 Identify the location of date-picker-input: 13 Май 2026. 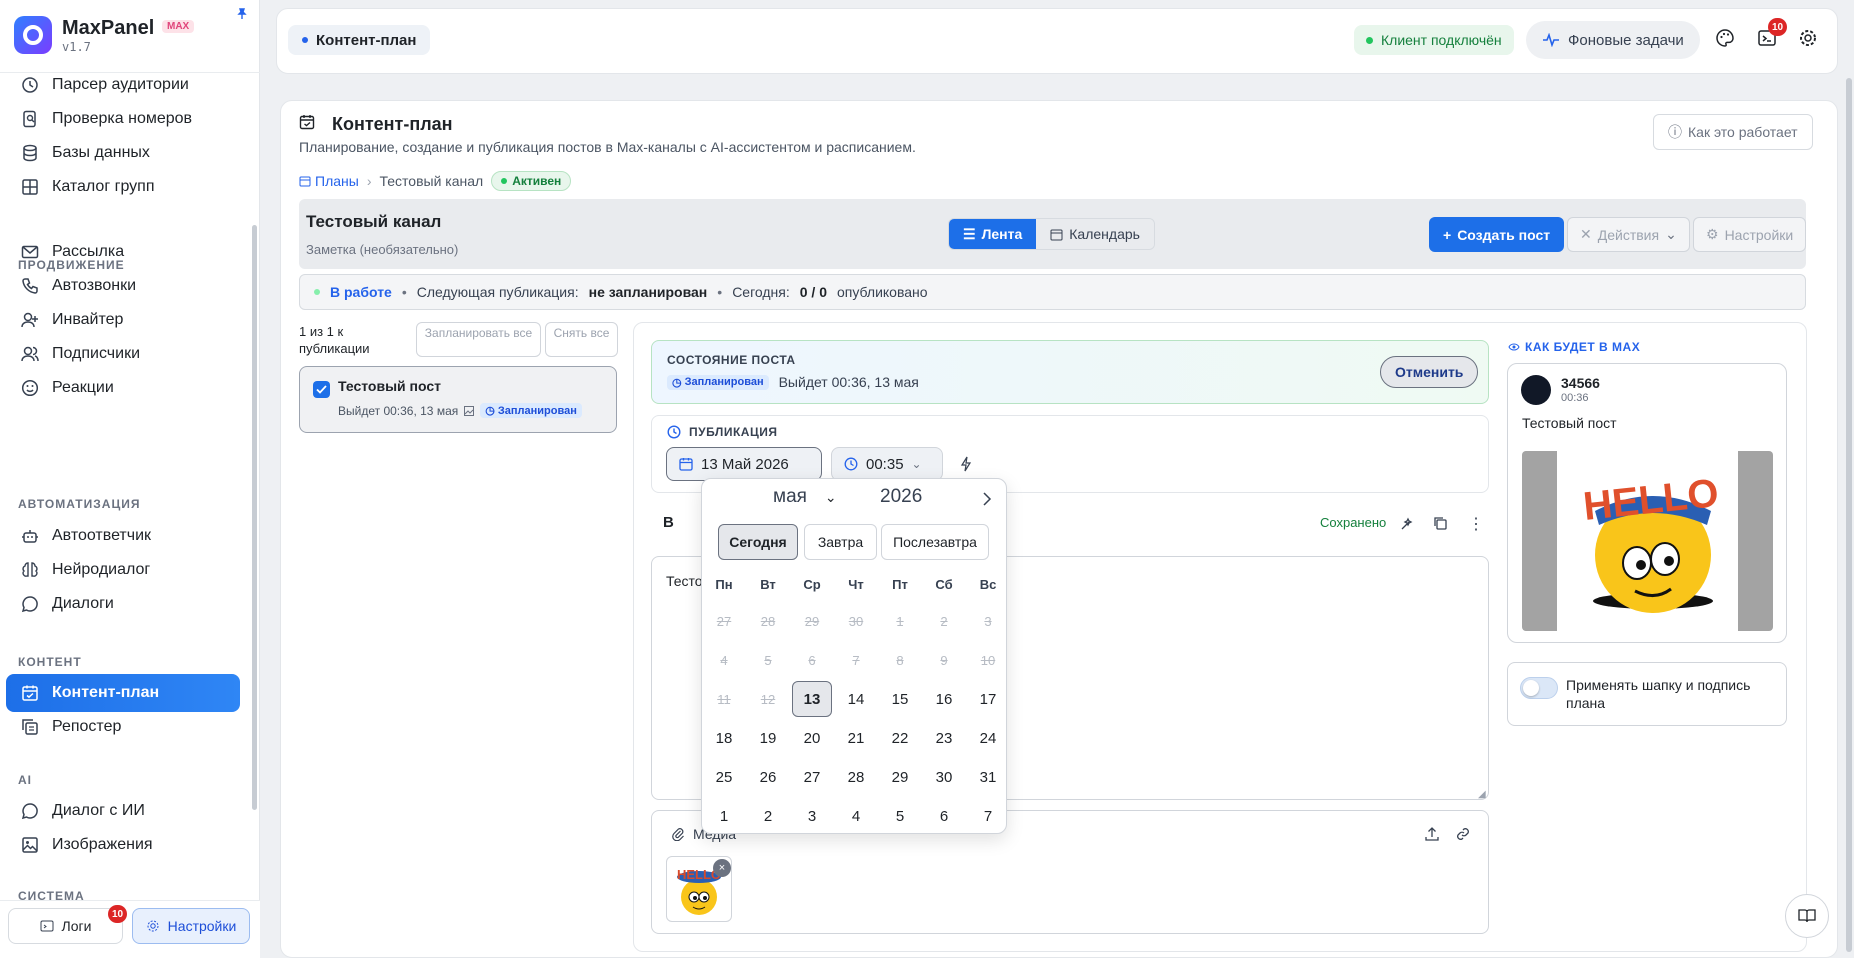
(744, 464).